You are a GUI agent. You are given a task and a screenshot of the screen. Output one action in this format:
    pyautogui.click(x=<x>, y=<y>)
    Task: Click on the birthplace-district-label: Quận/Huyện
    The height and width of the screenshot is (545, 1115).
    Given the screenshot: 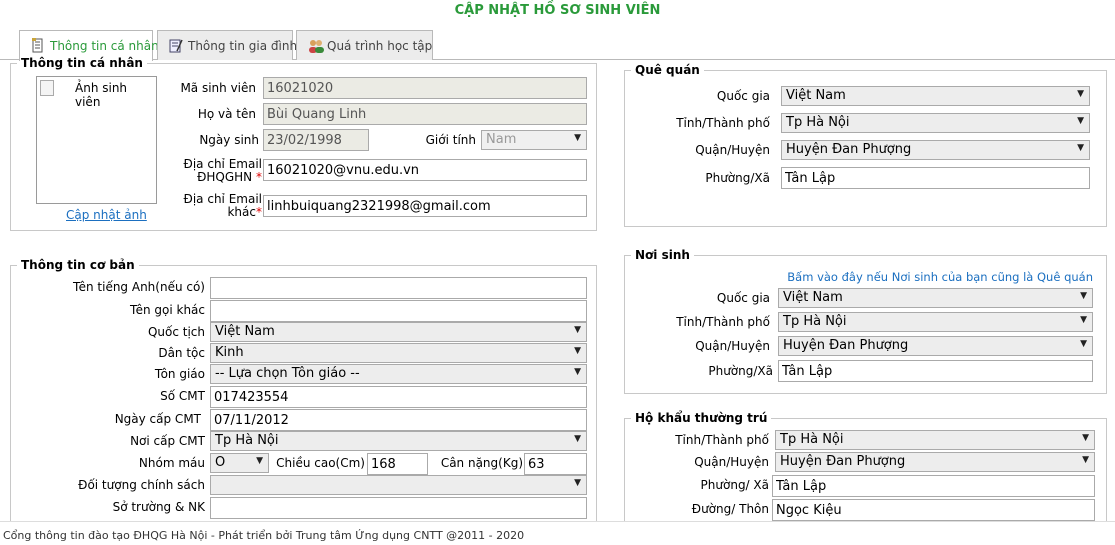 What is the action you would take?
    pyautogui.click(x=732, y=346)
    